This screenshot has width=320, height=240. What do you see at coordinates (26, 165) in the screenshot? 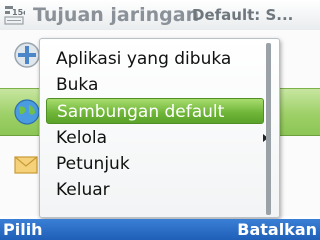
I see `envelope-icon` at bounding box center [26, 165].